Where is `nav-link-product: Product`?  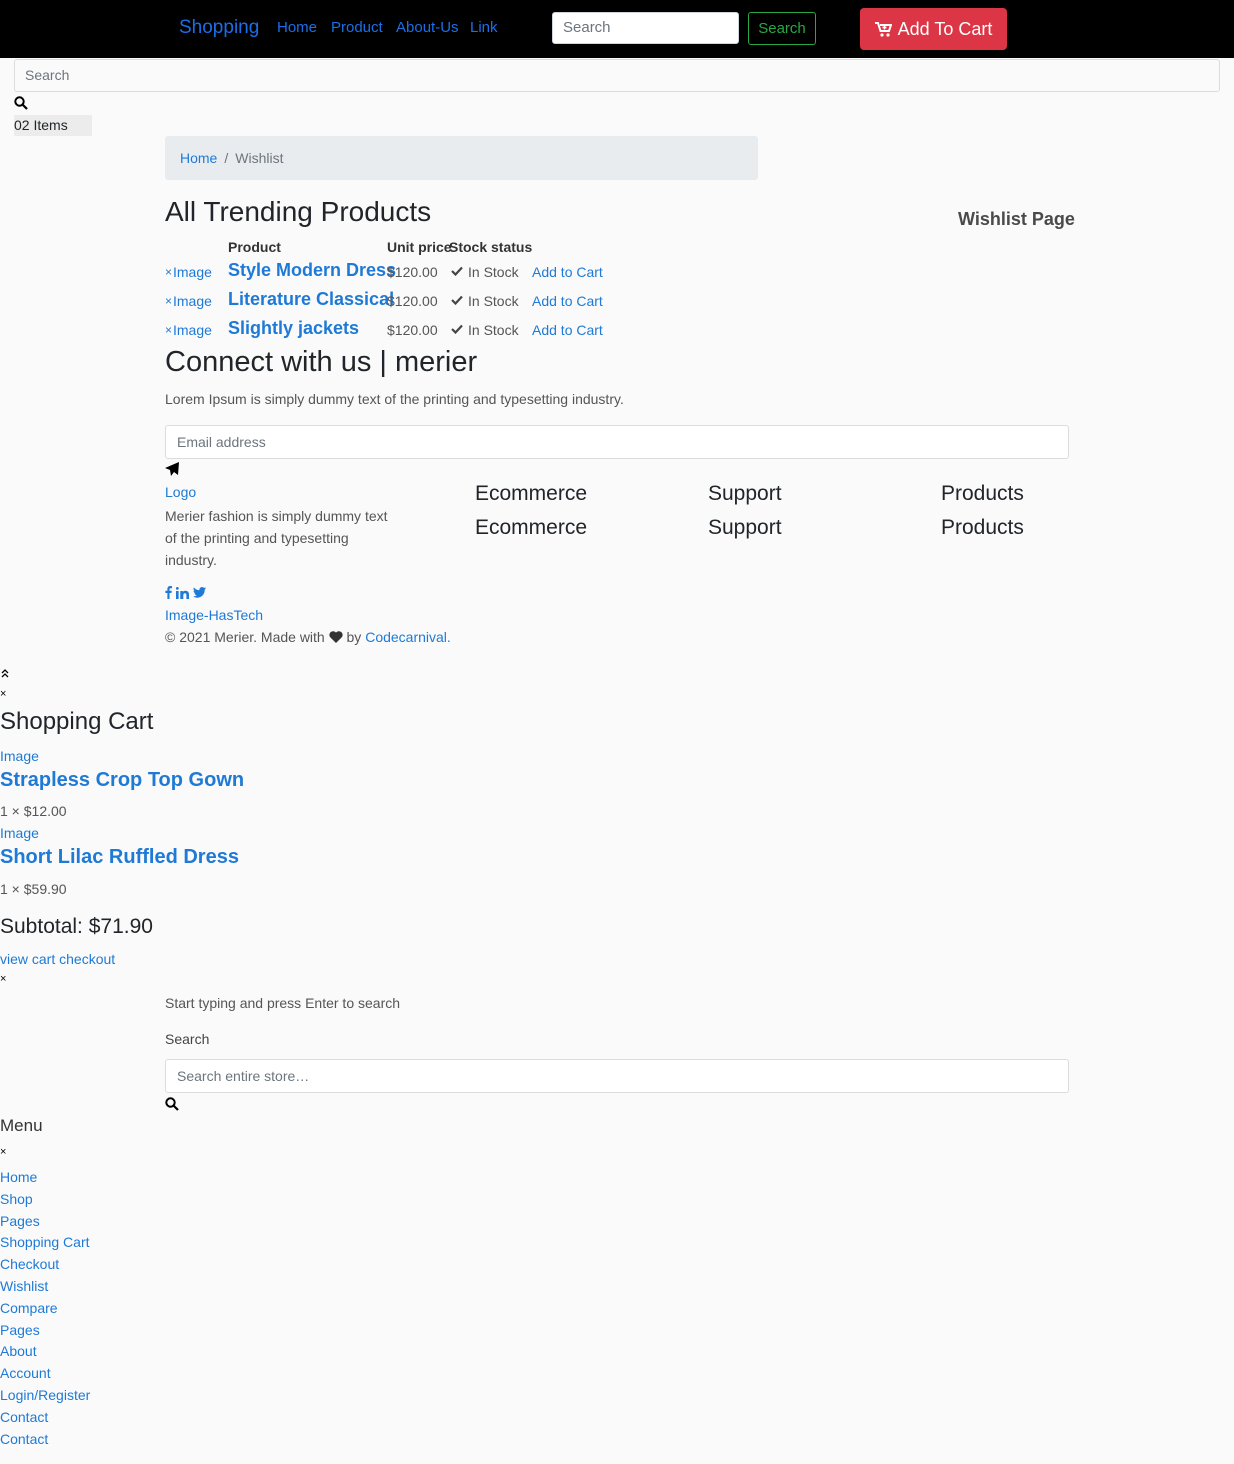 nav-link-product: Product is located at coordinates (357, 27).